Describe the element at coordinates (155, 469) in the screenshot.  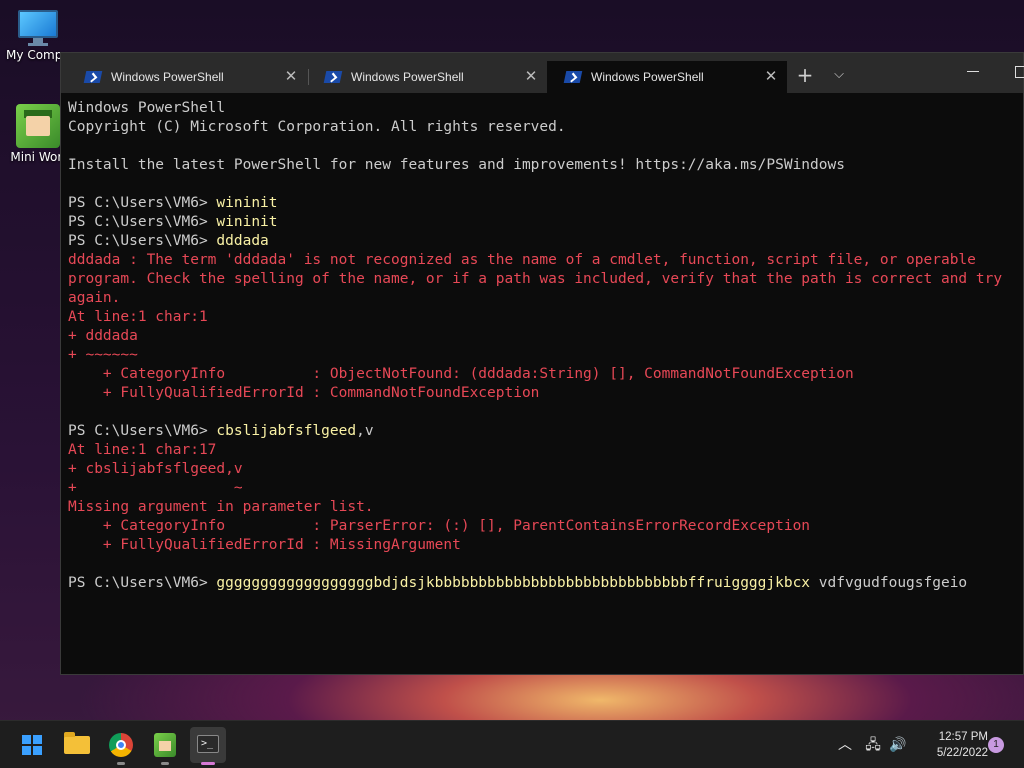
I see `error-text: + cbslijabfsflgeed,v` at that location.